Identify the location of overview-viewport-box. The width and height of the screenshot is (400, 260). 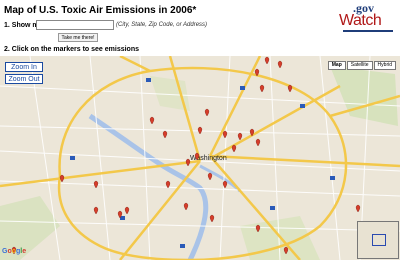
(379, 240).